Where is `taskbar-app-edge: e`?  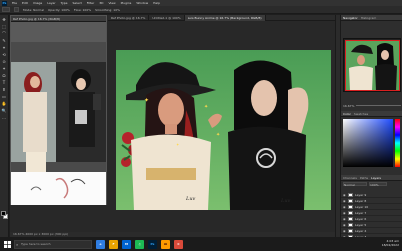 taskbar-app-edge: e is located at coordinates (100, 244).